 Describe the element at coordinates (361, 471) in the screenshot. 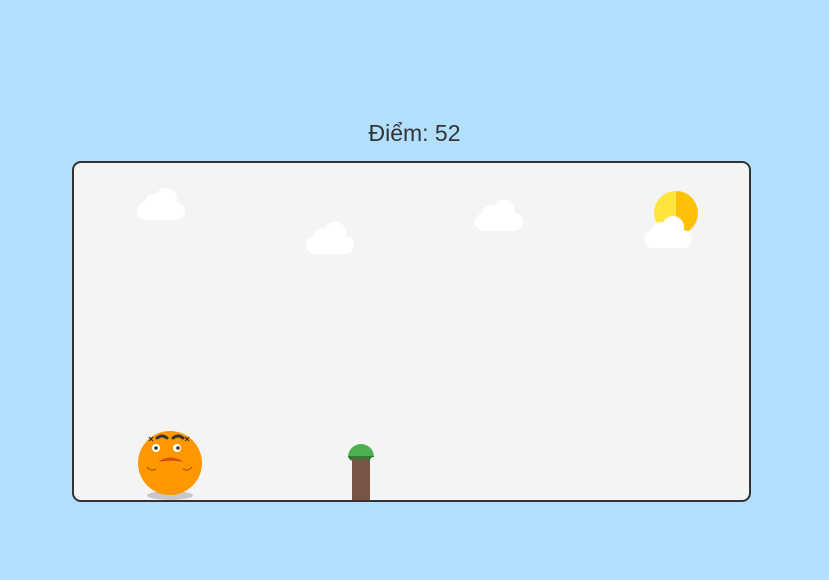

I see `tree-stump-icon` at that location.